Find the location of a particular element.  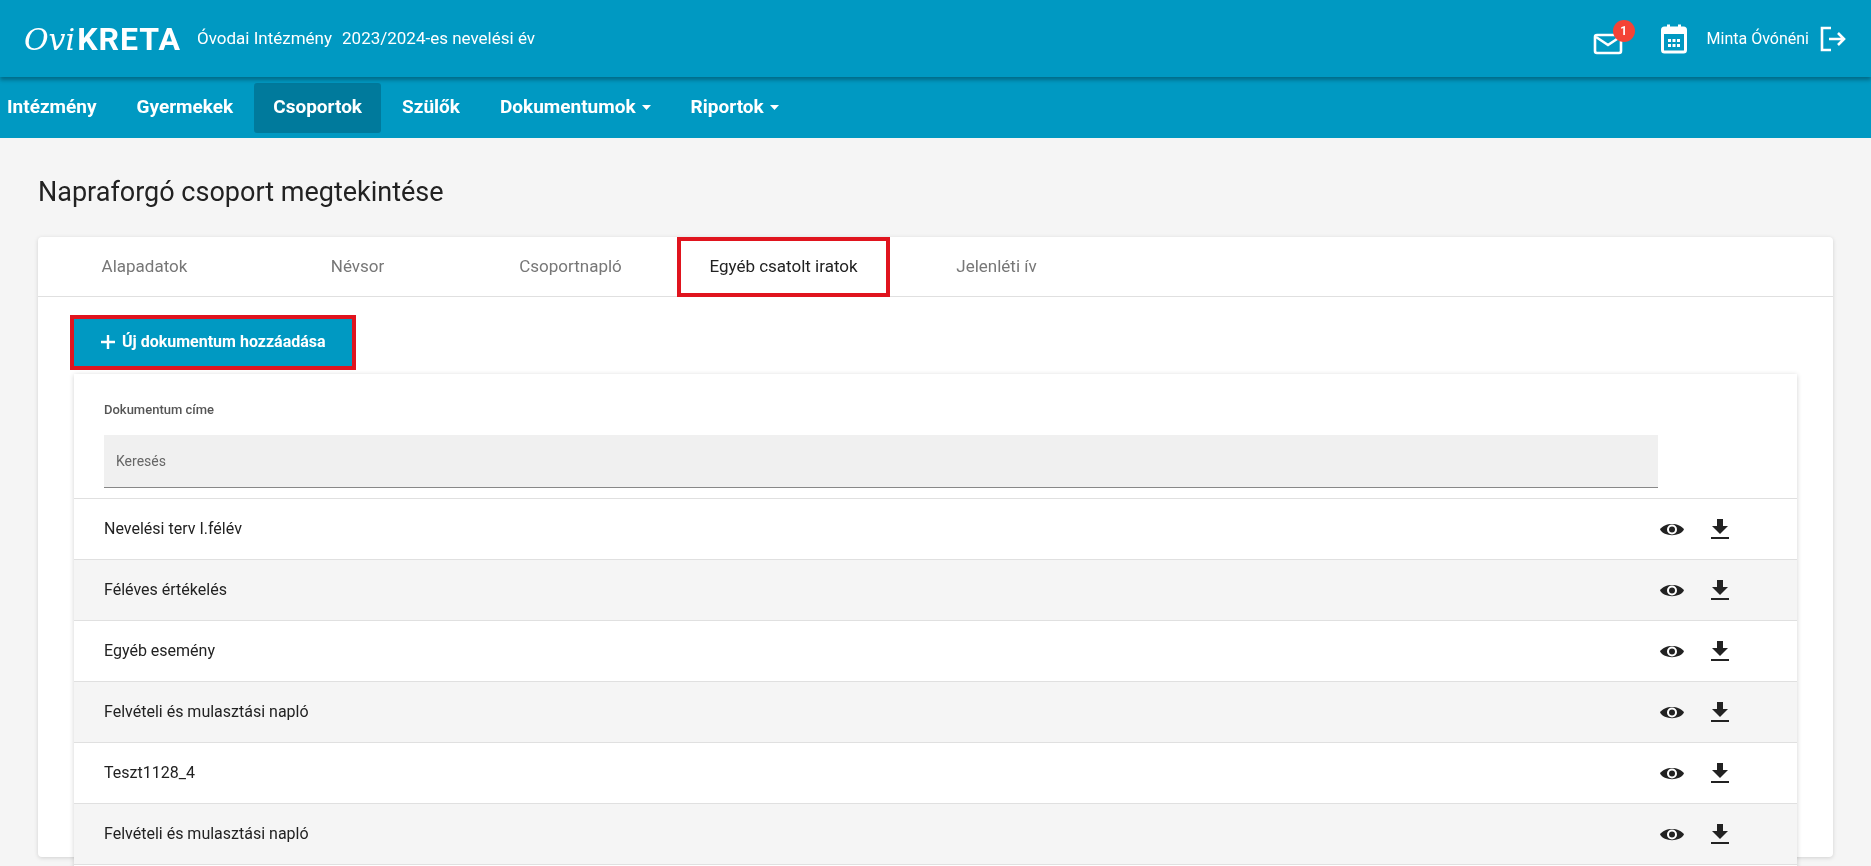

search-field: Keresés is located at coordinates (881, 461).